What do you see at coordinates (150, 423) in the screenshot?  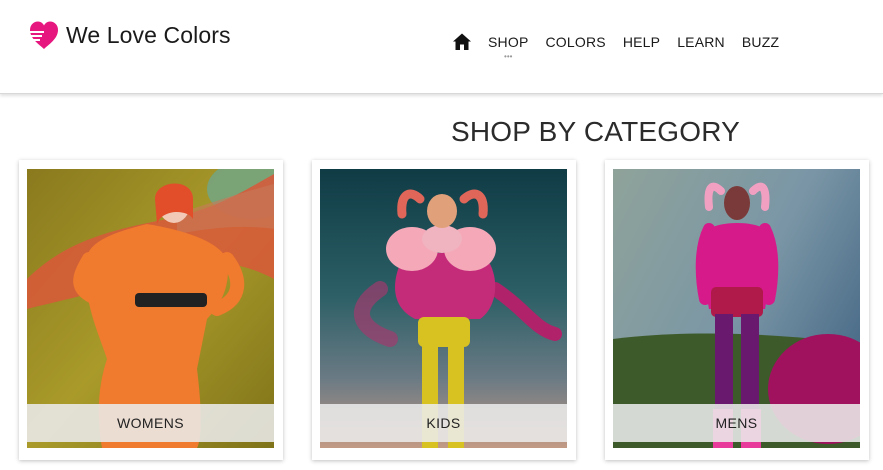 I see `category-label-womens: WOMENS` at bounding box center [150, 423].